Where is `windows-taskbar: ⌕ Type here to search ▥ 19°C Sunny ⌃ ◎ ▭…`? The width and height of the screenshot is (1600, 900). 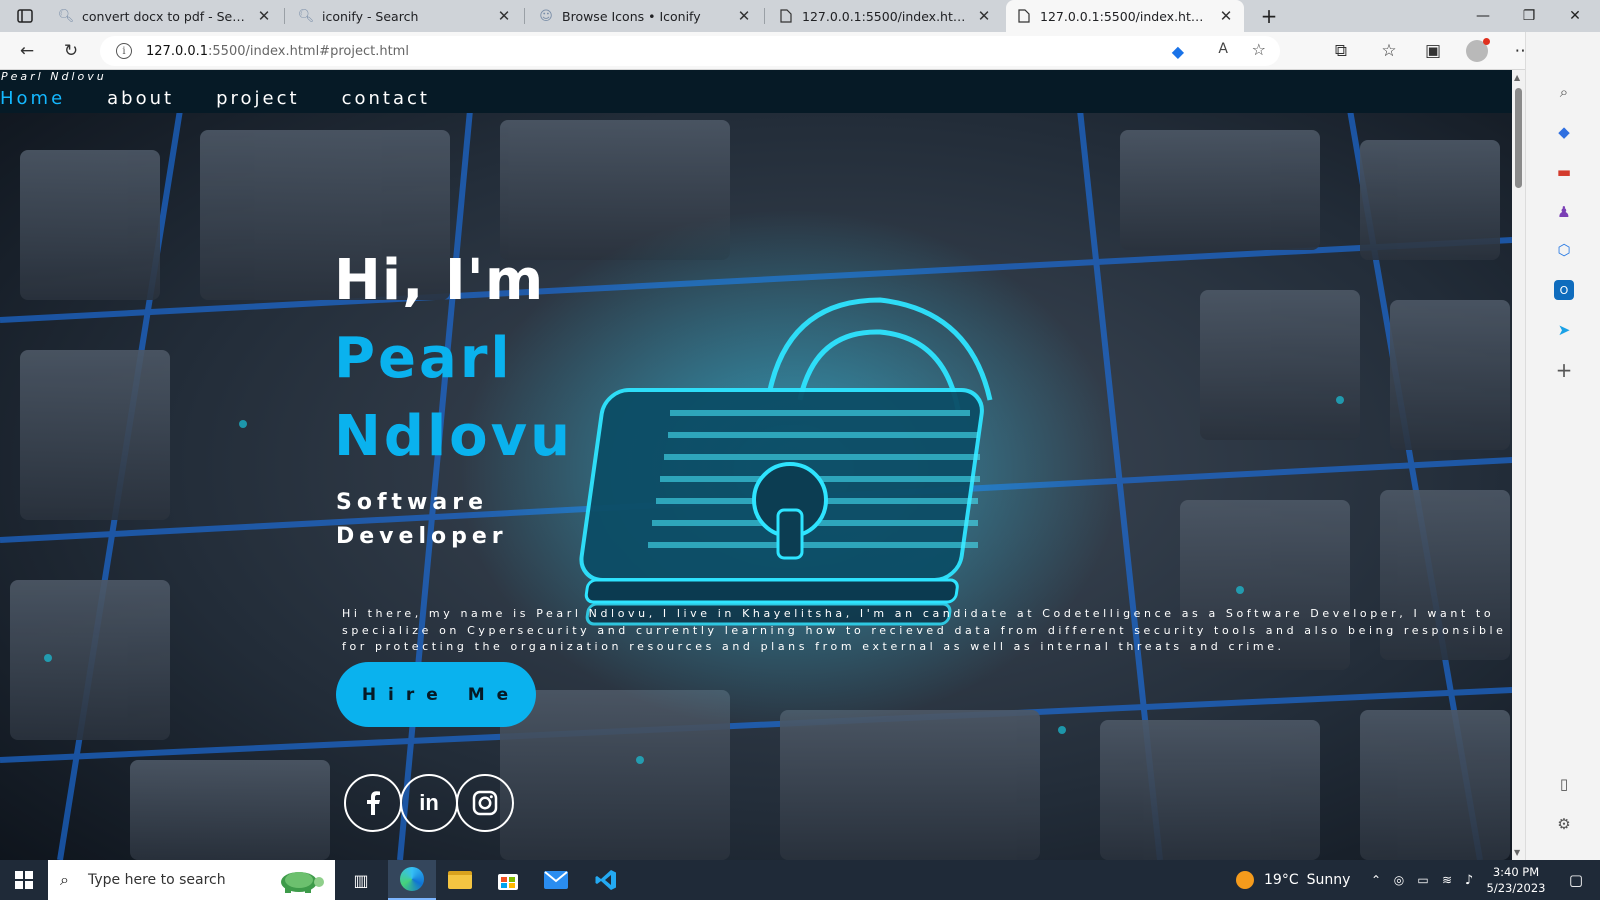
windows-taskbar: ⌕ Type here to search ▥ 19°C Sunny ⌃ ◎ ▭… is located at coordinates (800, 880).